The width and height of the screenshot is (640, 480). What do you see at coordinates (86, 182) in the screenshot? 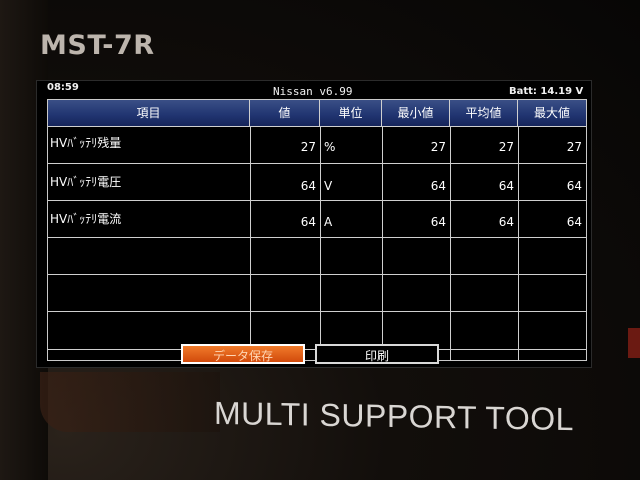
I see `row-item-name: HVﾊﾞｯﾃﾘ電圧` at bounding box center [86, 182].